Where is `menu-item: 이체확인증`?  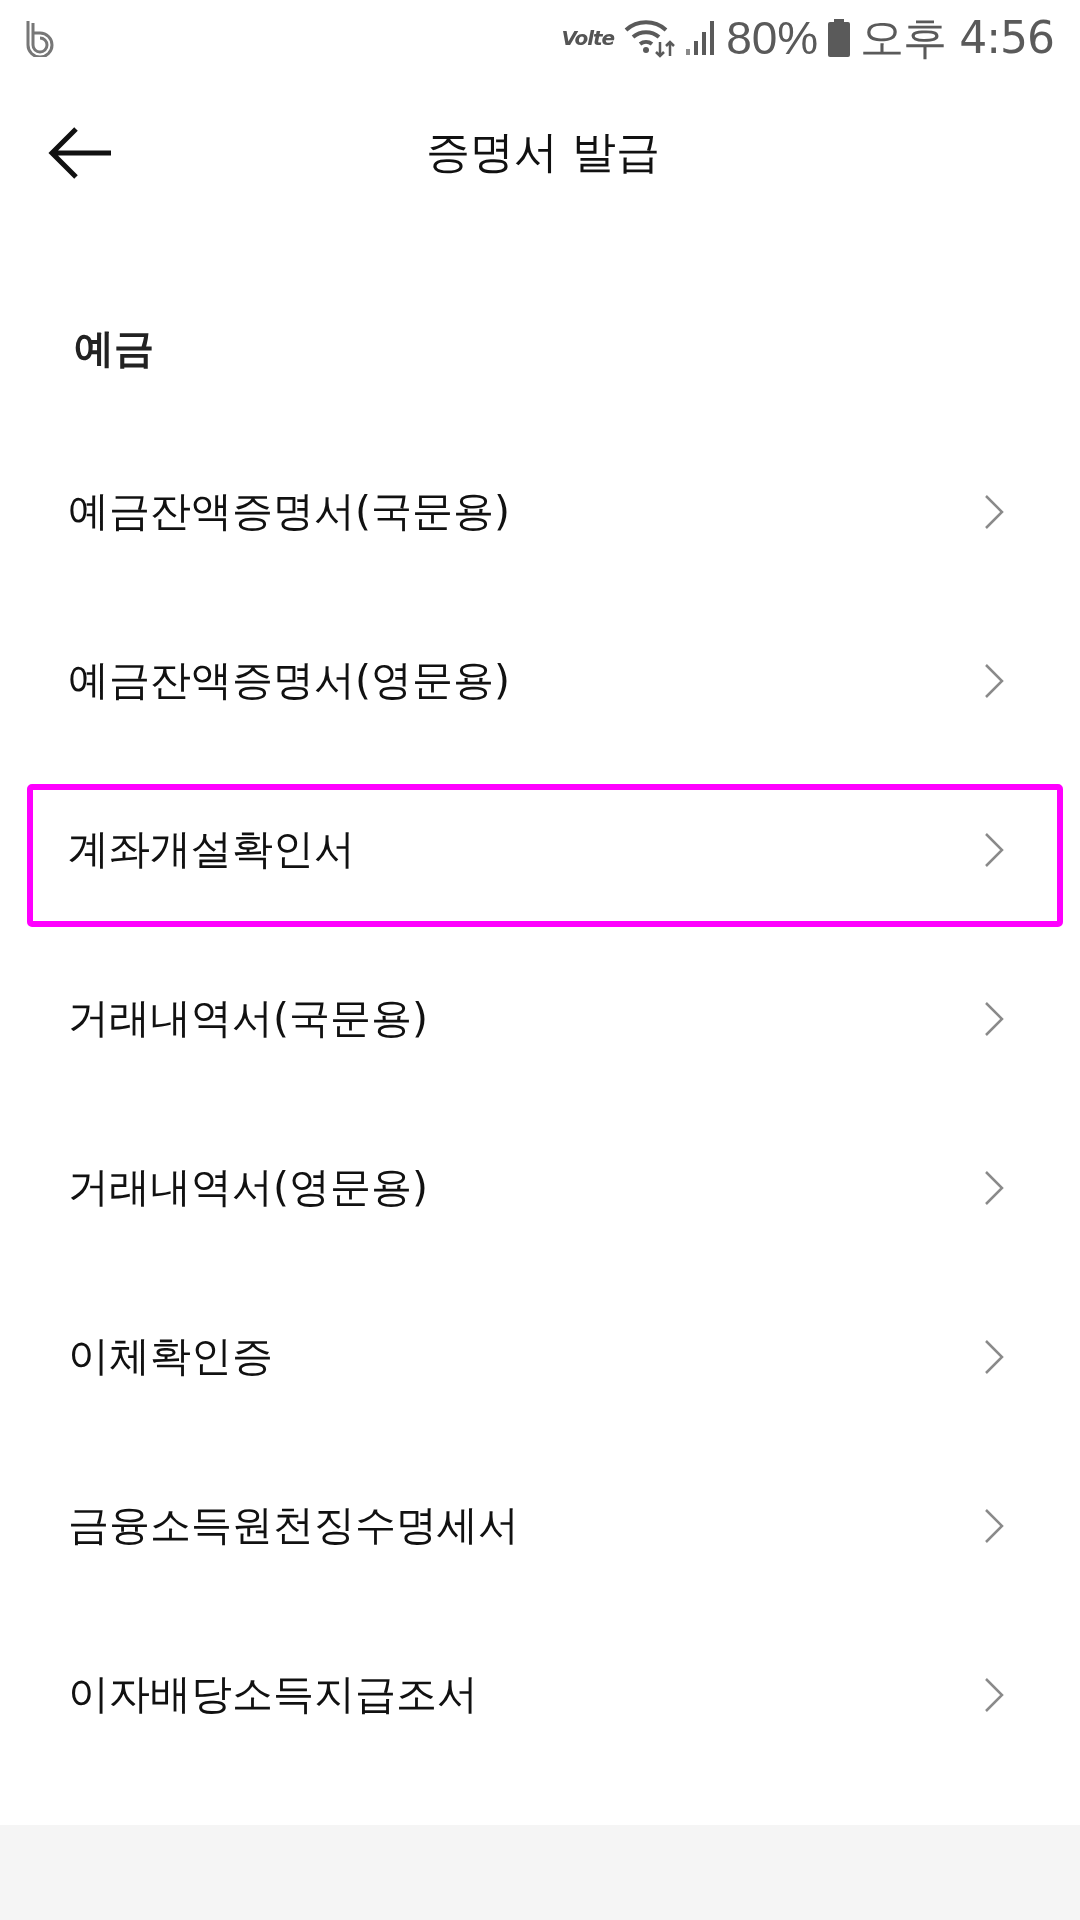 menu-item: 이체확인증 is located at coordinates (540, 1356).